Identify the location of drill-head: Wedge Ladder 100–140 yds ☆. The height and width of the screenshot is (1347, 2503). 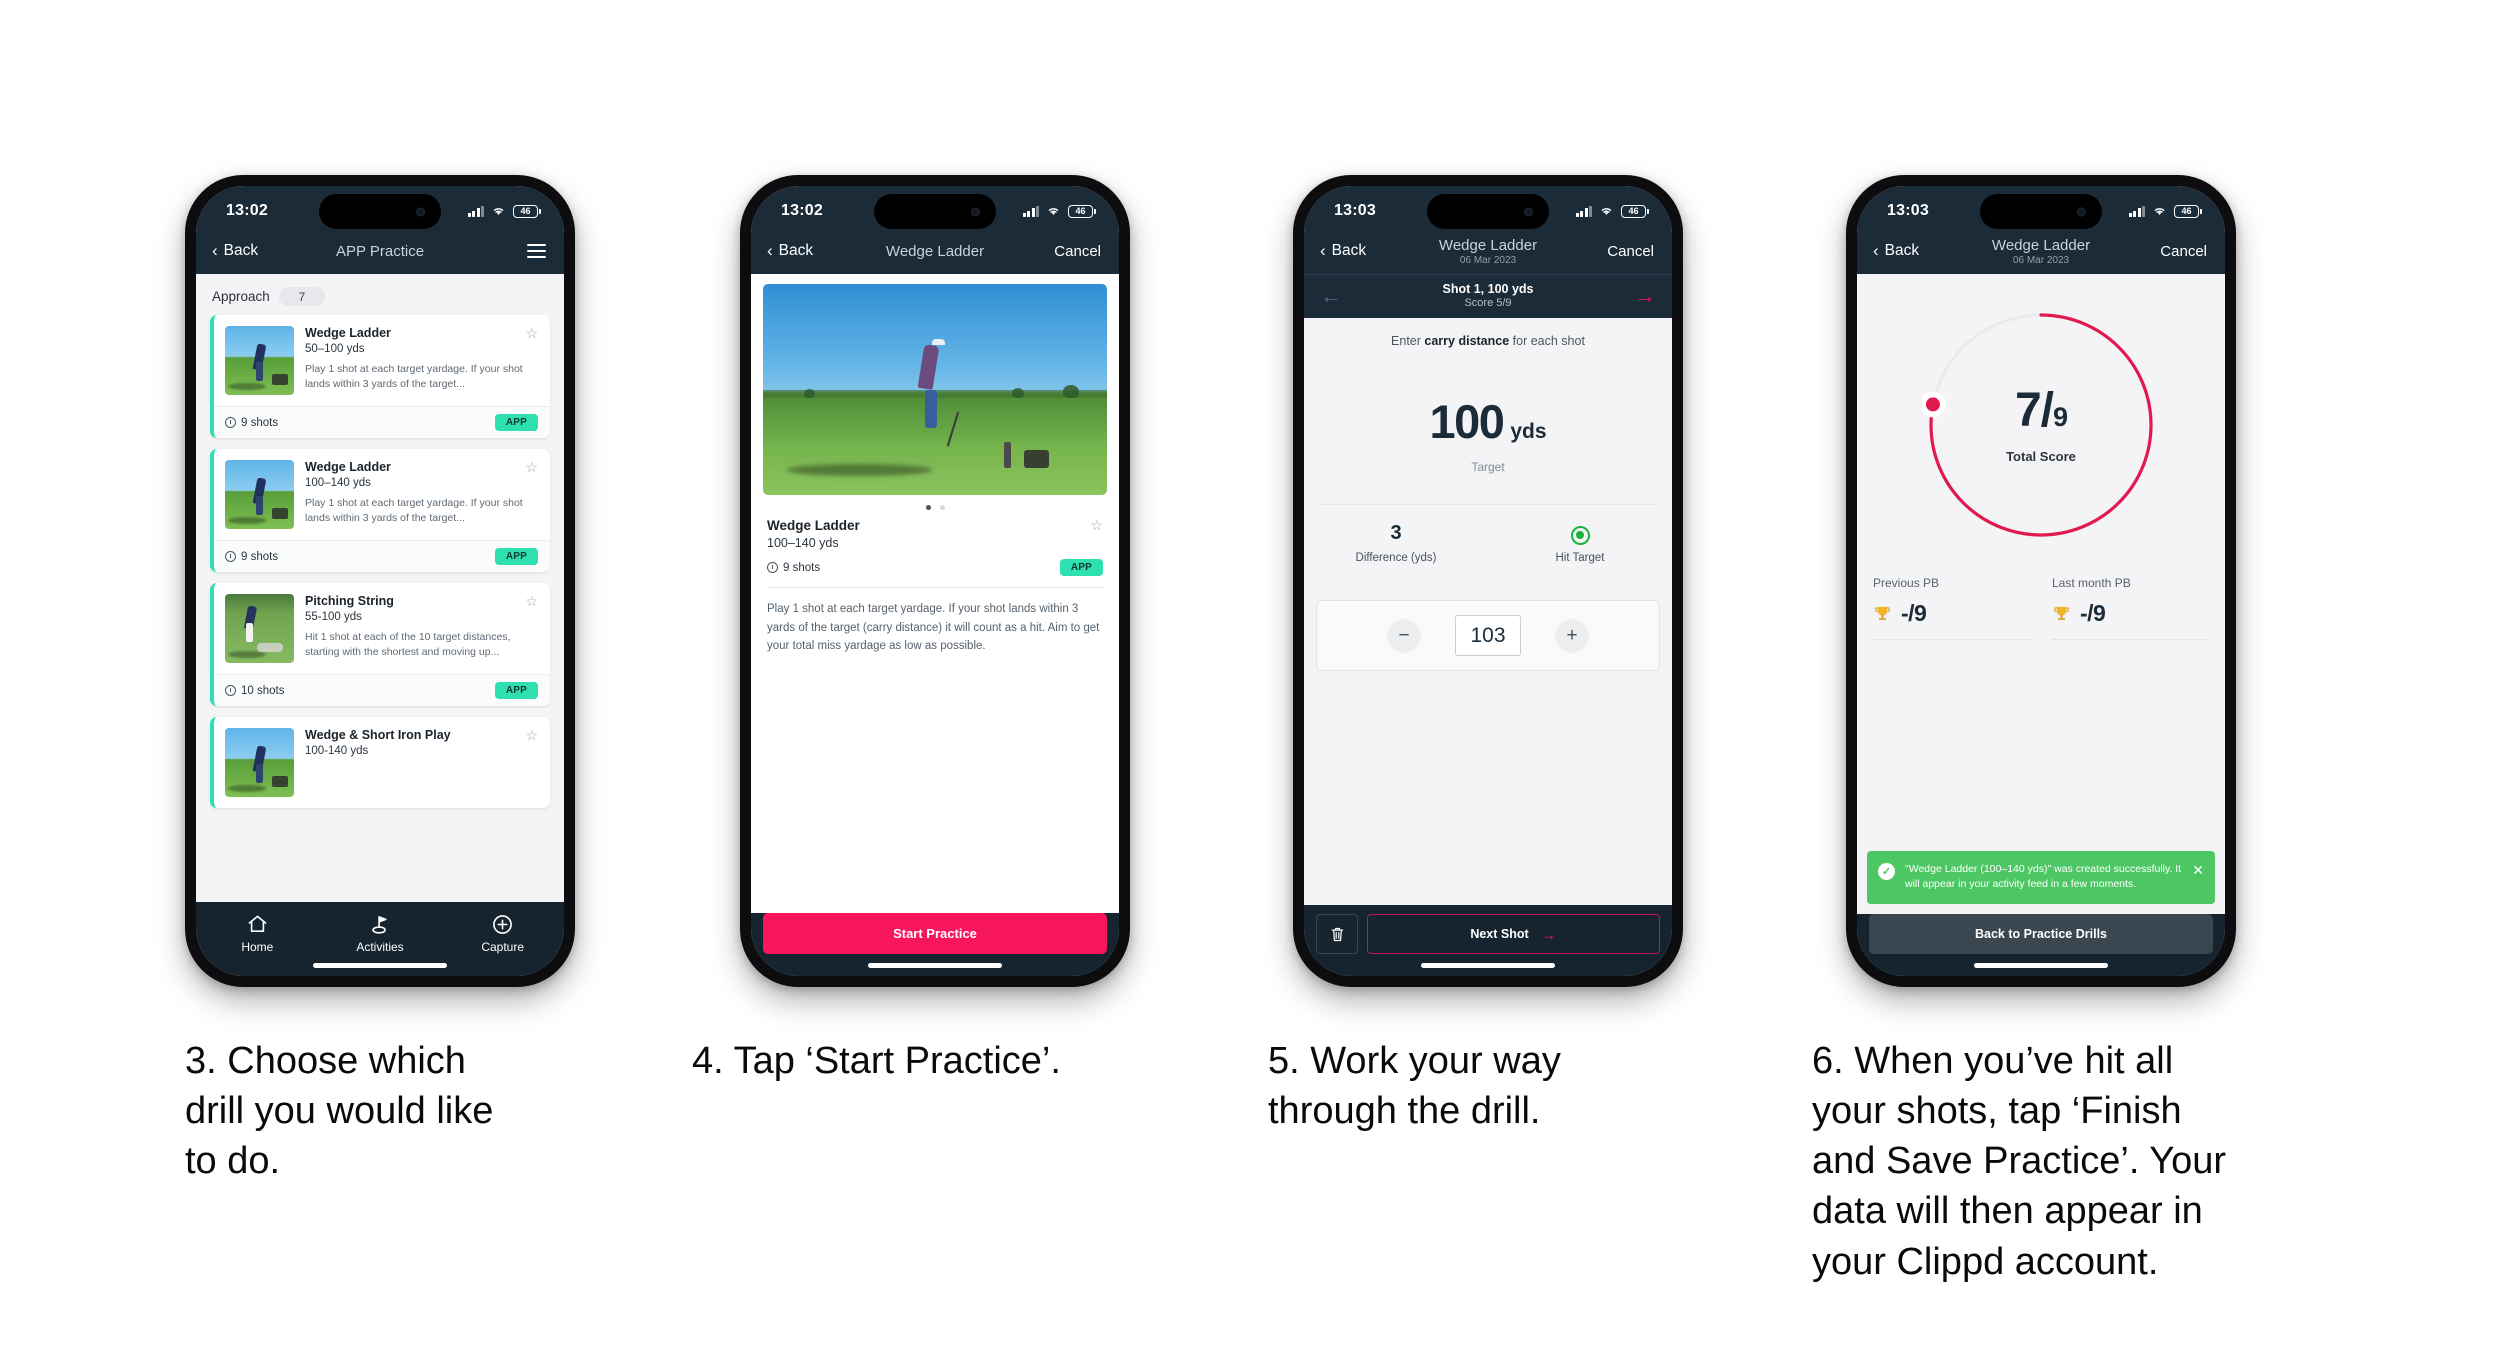
(421, 474).